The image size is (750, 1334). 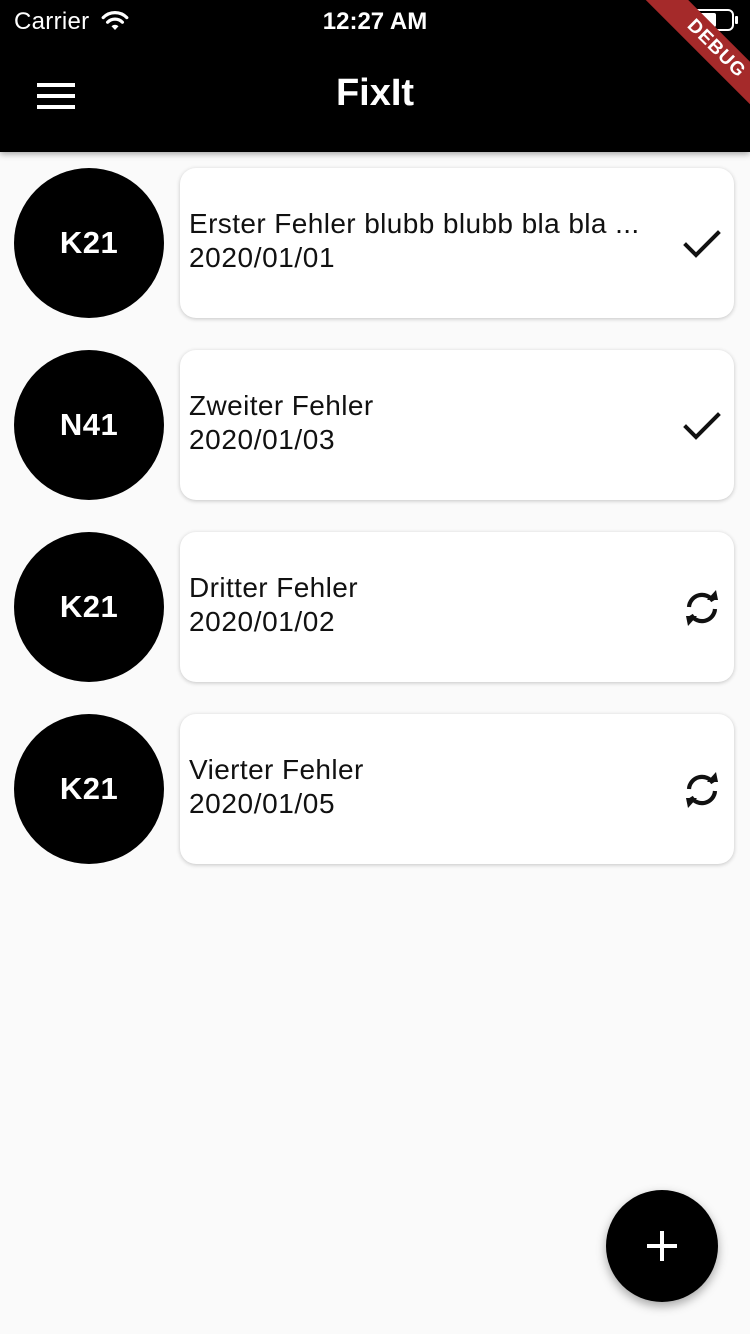 I want to click on page-title: FixIt, so click(x=375, y=93).